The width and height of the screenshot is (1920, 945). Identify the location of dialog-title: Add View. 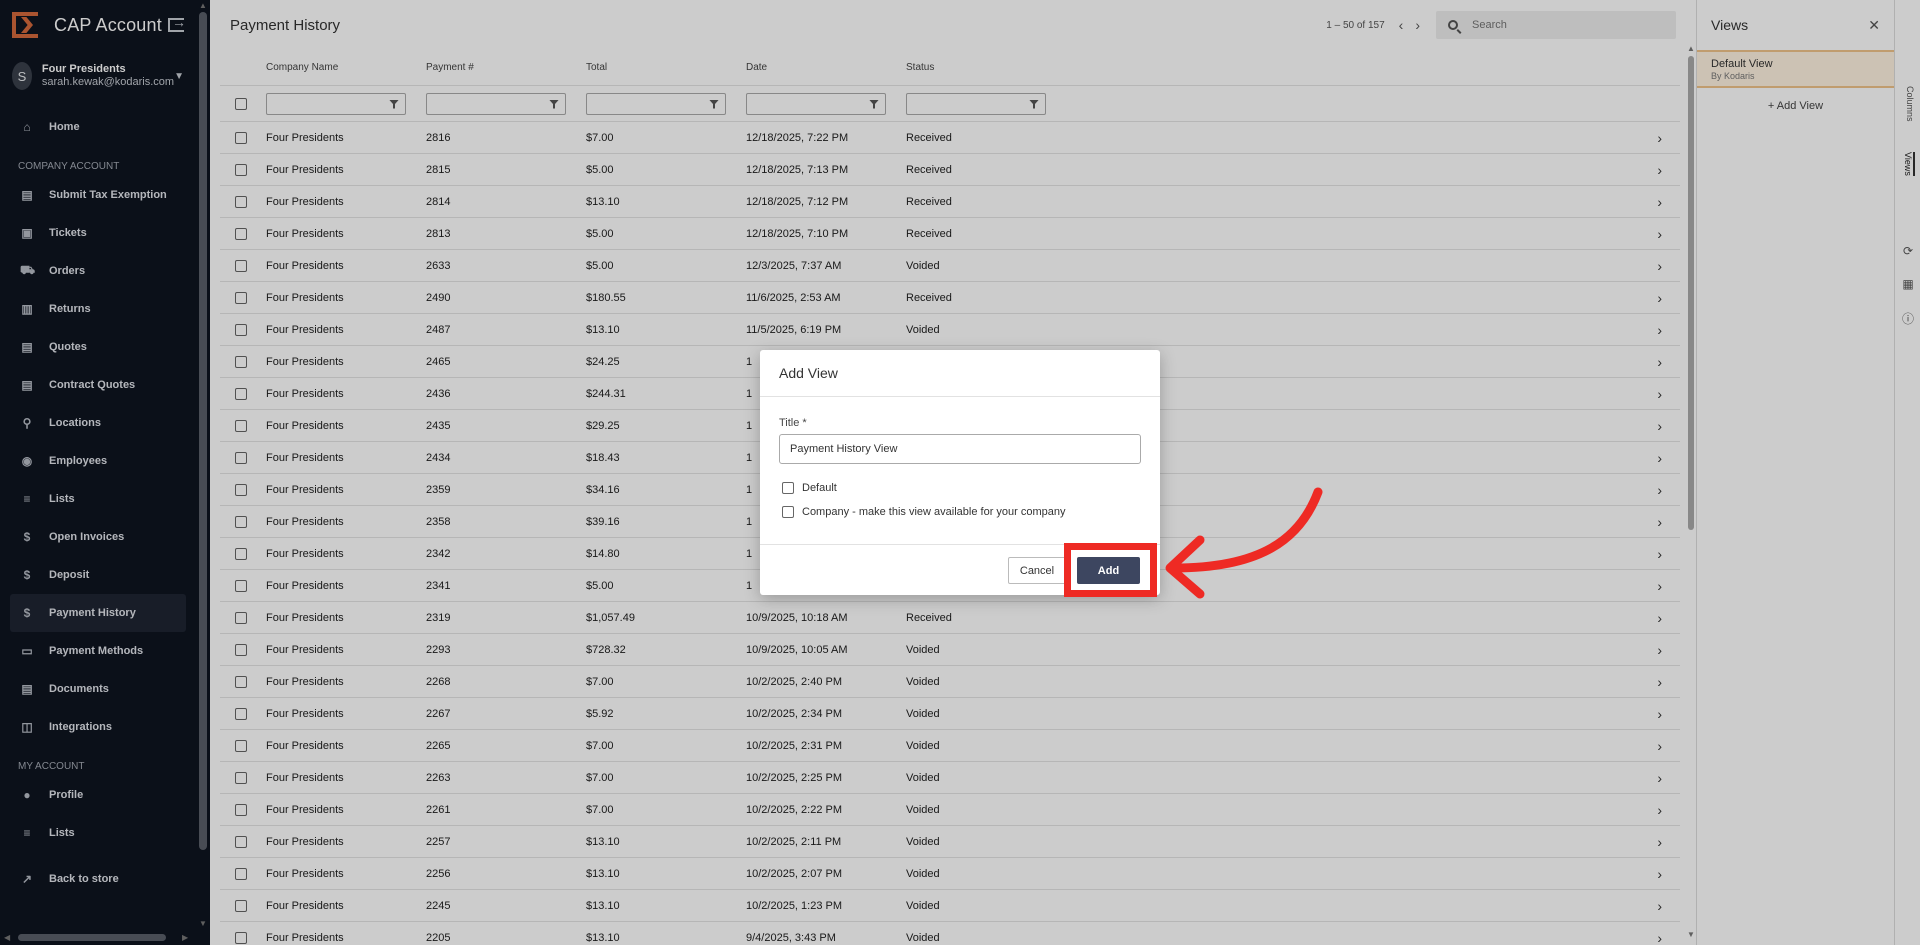
(960, 373).